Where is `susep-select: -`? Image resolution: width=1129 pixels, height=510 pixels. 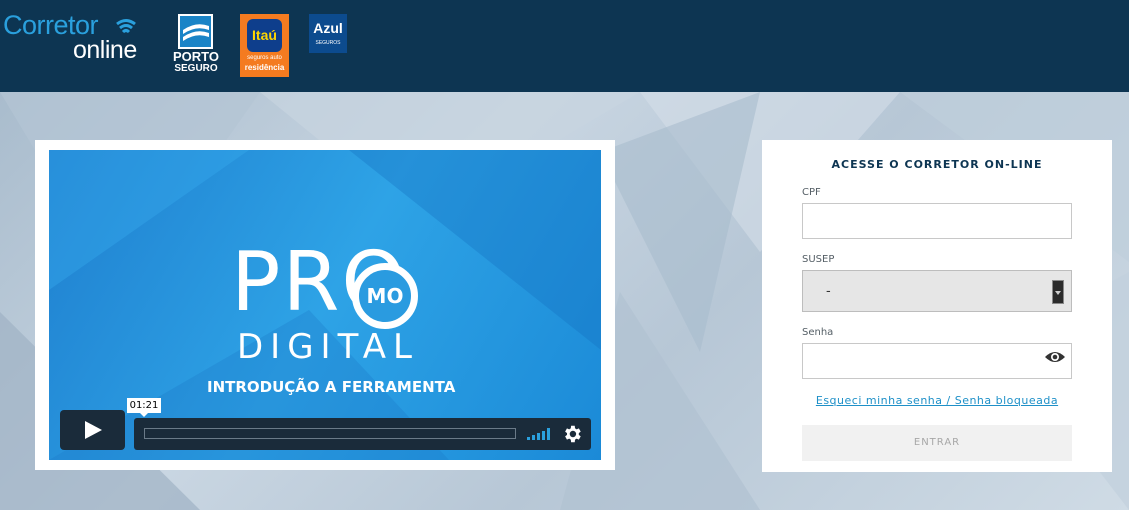
susep-select: - is located at coordinates (937, 291).